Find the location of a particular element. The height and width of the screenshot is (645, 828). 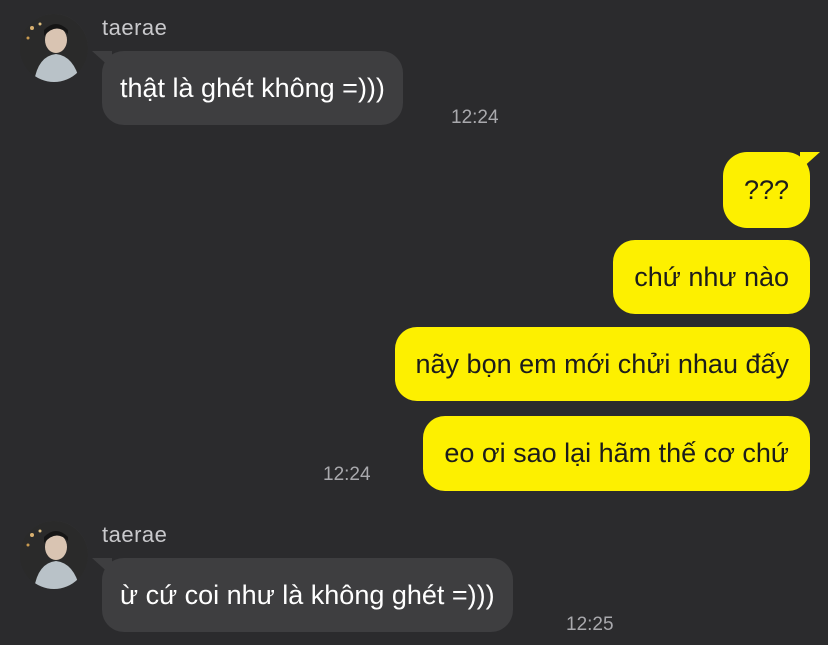

message-text: nãy bọn em mới chửi nhau đấy is located at coordinates (602, 363).